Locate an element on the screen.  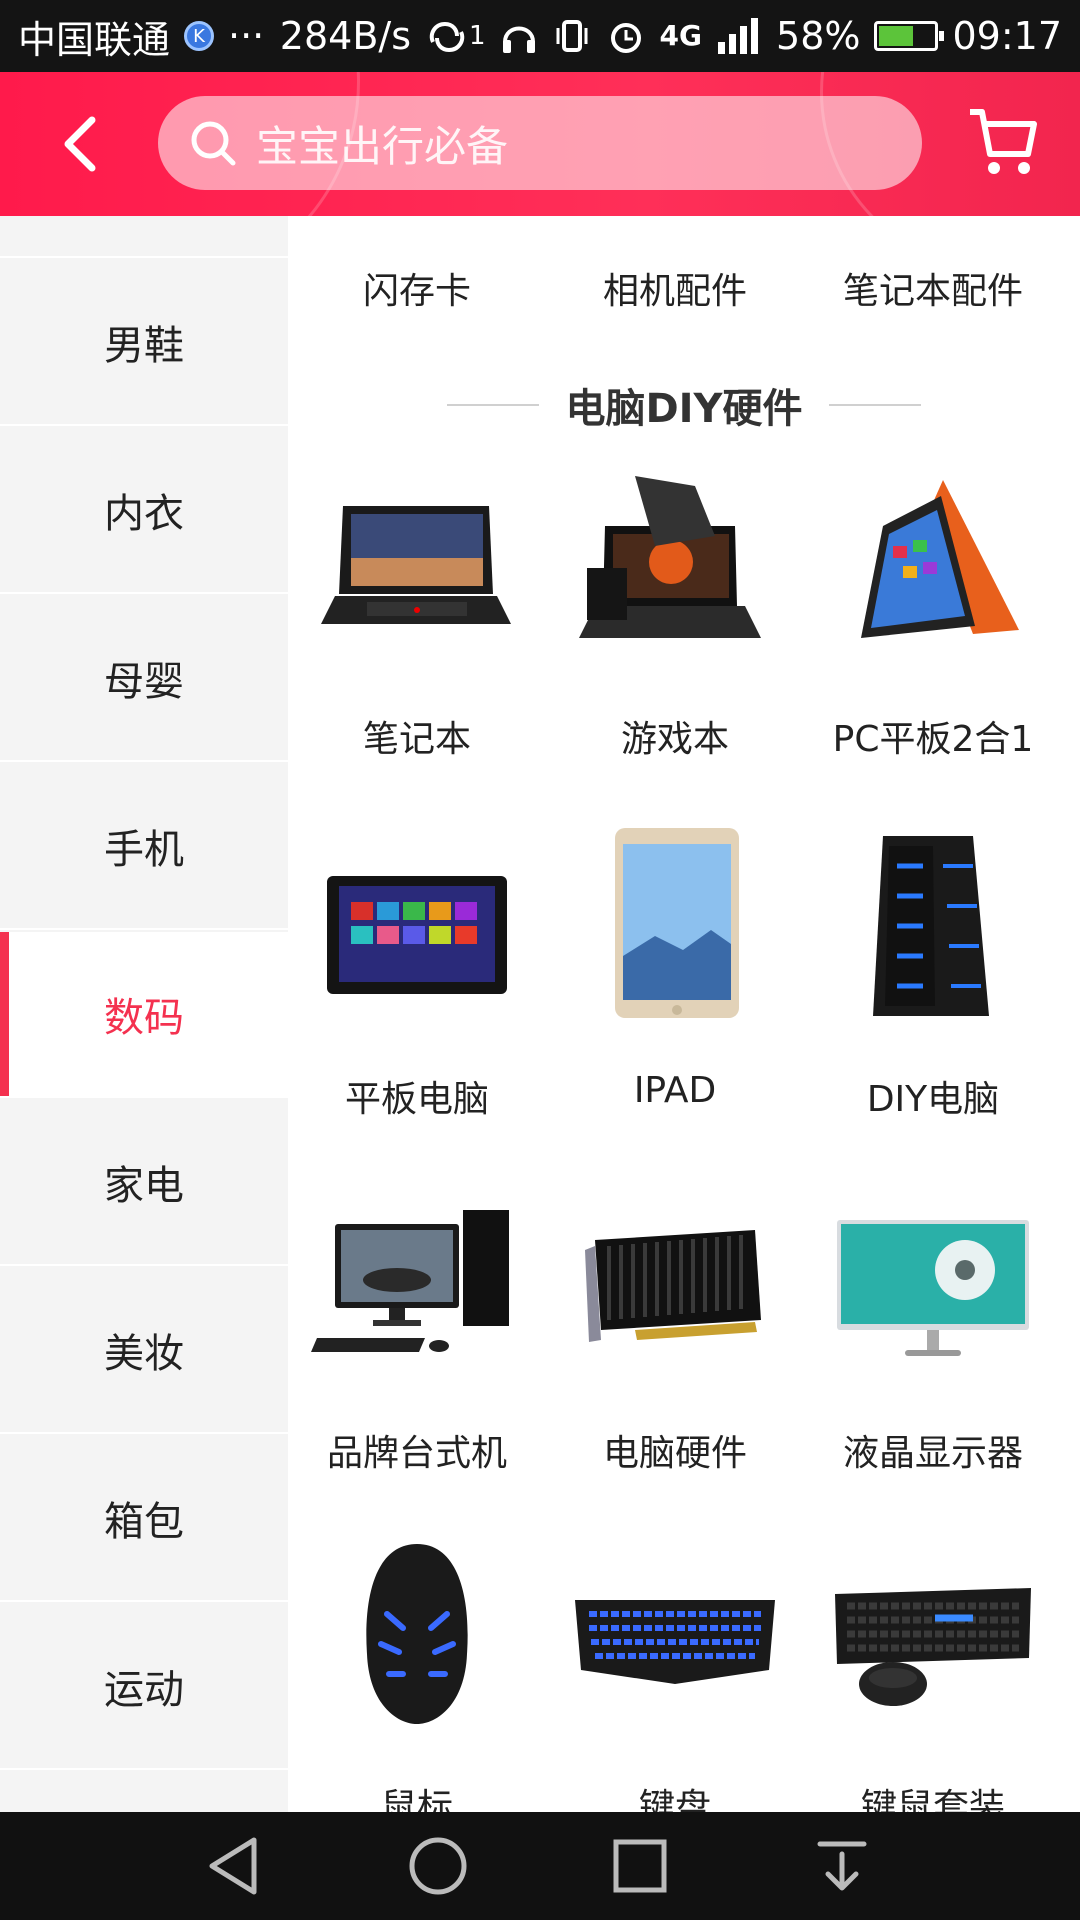
sidebar-item-label: 运动 is located at coordinates (144, 1690).